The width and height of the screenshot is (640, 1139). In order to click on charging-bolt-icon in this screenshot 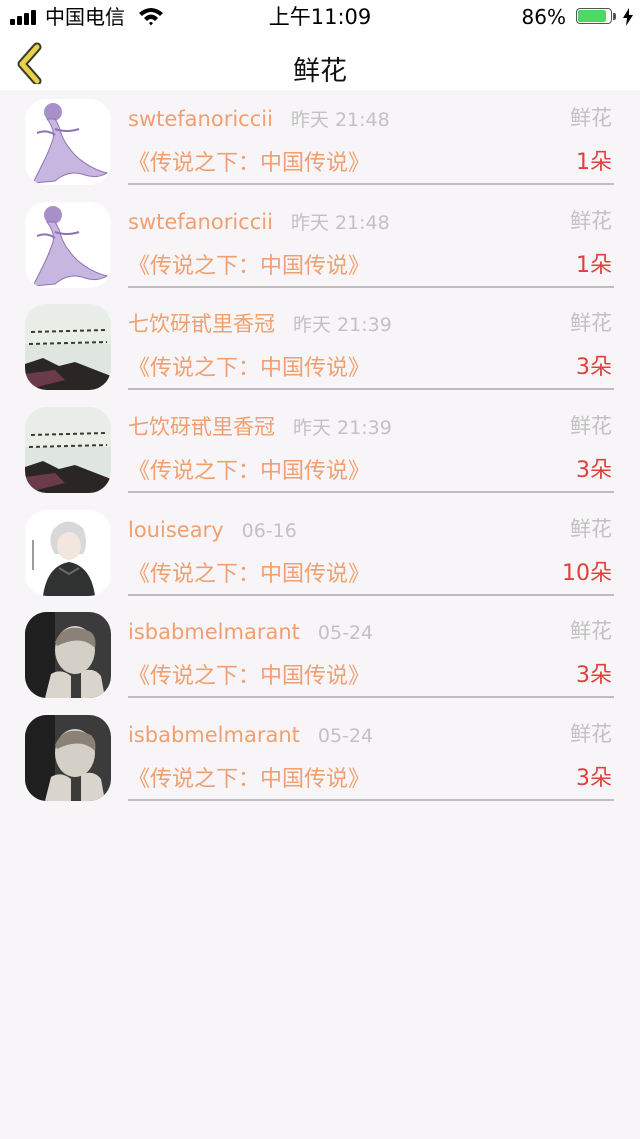, I will do `click(628, 17)`.